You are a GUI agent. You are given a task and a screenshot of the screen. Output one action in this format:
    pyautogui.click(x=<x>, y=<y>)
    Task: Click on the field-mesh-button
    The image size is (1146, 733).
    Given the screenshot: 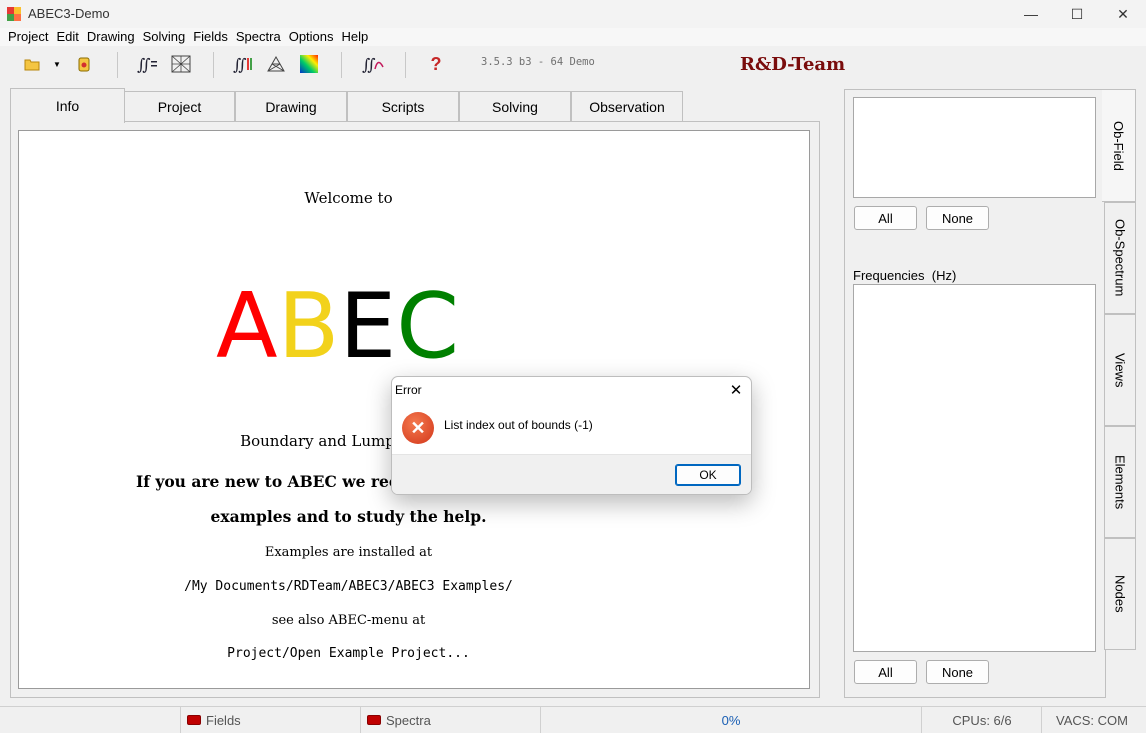 What is the action you would take?
    pyautogui.click(x=276, y=64)
    